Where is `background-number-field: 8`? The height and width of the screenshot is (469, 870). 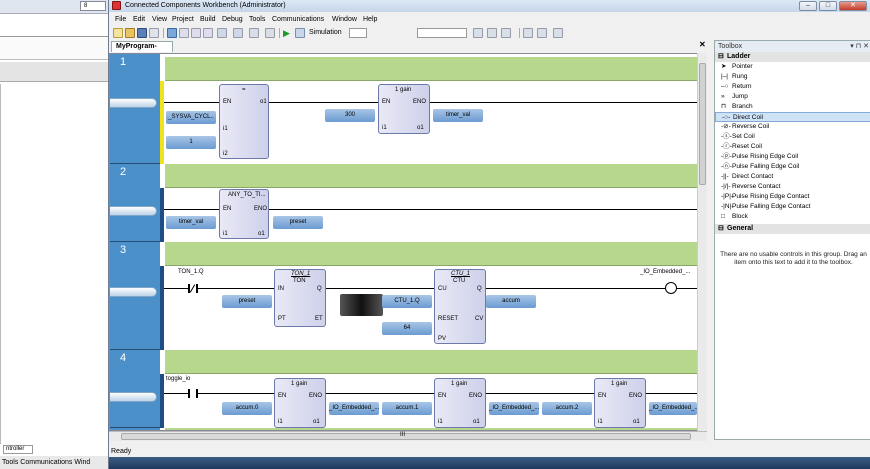
background-number-field: 8 is located at coordinates (93, 6).